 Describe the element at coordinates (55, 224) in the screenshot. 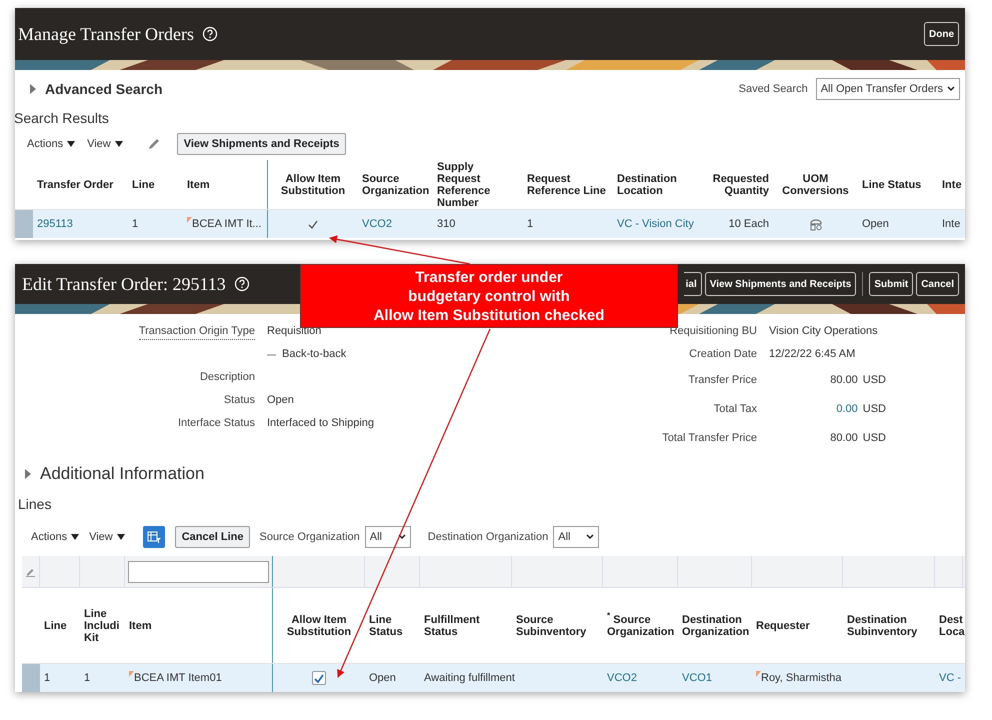

I see `link: 295113` at that location.